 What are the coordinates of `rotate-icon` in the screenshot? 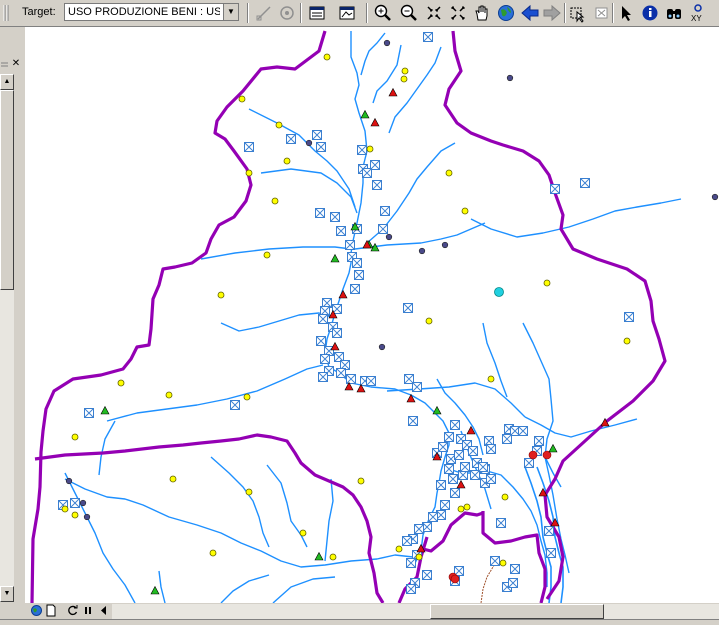 It's located at (287, 13).